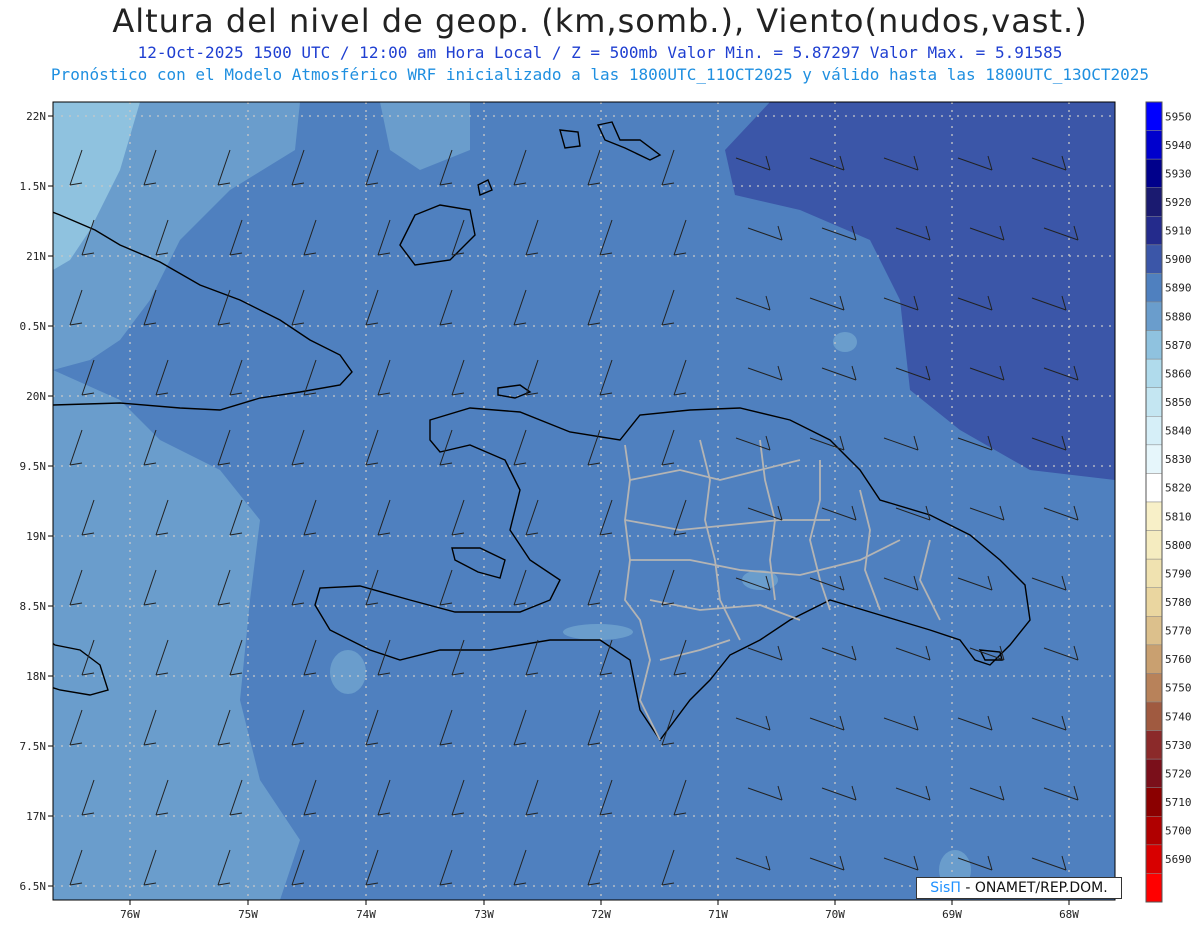 The image size is (1200, 927). I want to click on legend-label: 5720, so click(1178, 773).